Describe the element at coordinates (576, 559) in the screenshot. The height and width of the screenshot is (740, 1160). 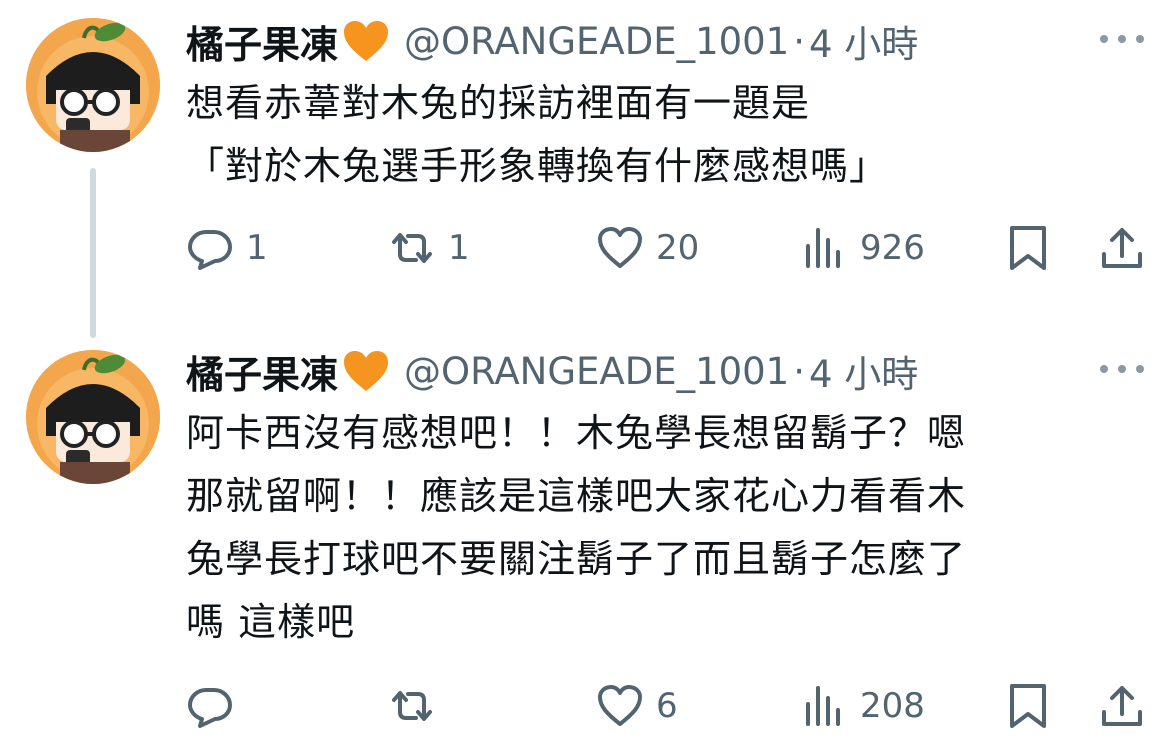
I see `tweet-text-line: 兔學長打球吧不要關注鬍子了而且鬍子怎麼了` at that location.